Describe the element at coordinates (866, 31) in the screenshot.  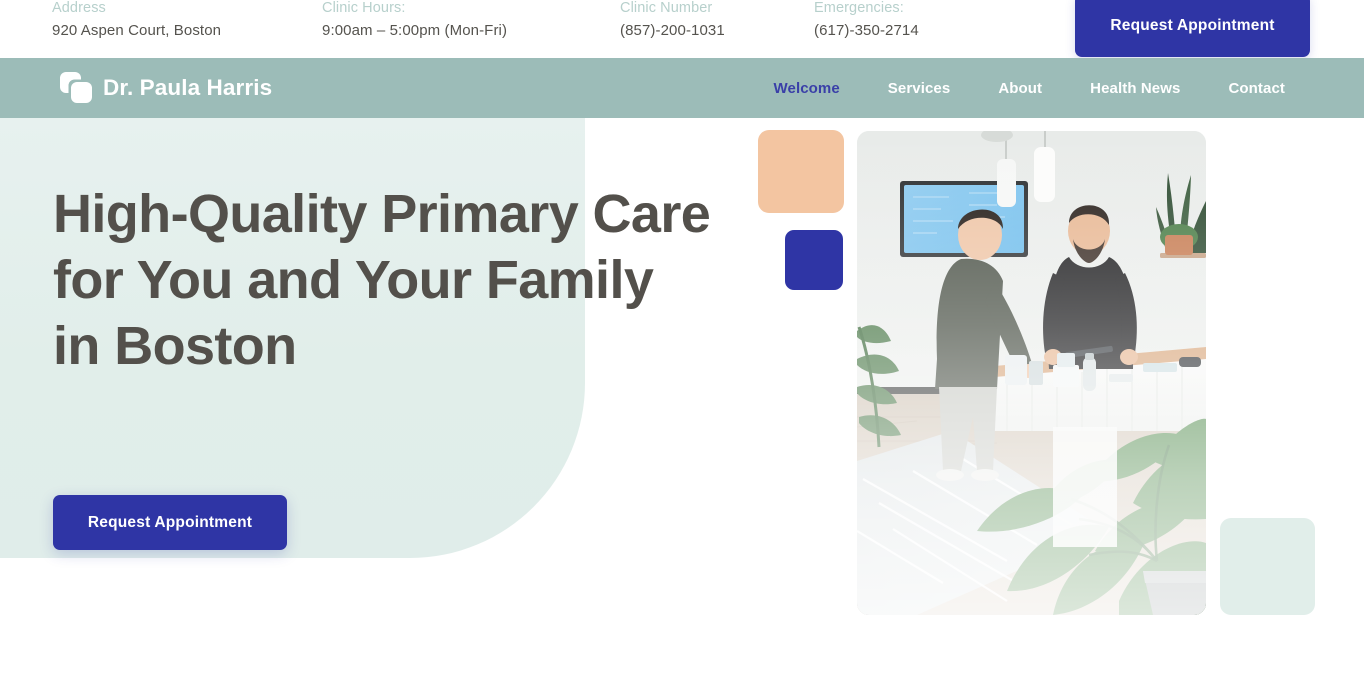
I see `contact-value: (617)-350-2714` at that location.